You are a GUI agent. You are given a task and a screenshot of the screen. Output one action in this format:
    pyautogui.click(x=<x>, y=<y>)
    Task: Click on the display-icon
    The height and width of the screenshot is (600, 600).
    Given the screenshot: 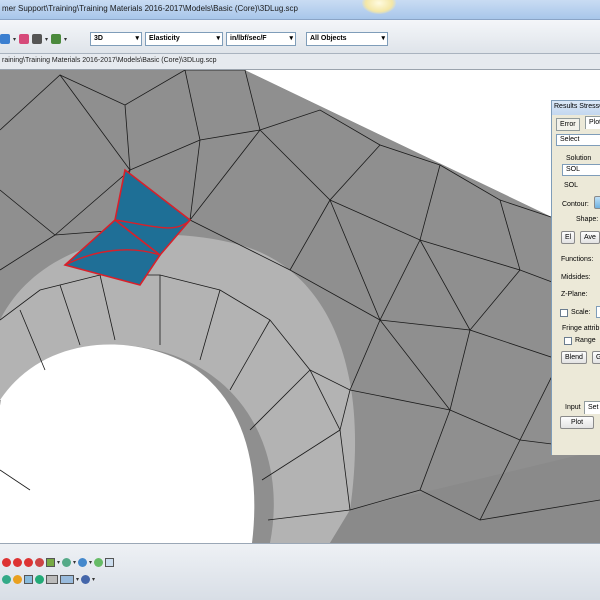 What is the action you would take?
    pyautogui.click(x=28, y=579)
    